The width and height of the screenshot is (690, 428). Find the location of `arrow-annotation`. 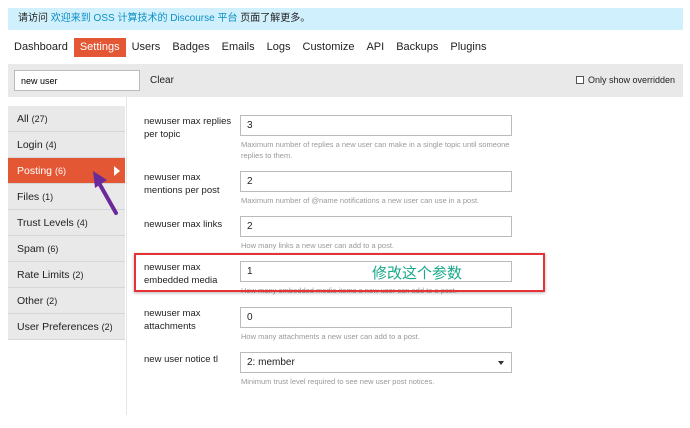

arrow-annotation is located at coordinates (105, 193).